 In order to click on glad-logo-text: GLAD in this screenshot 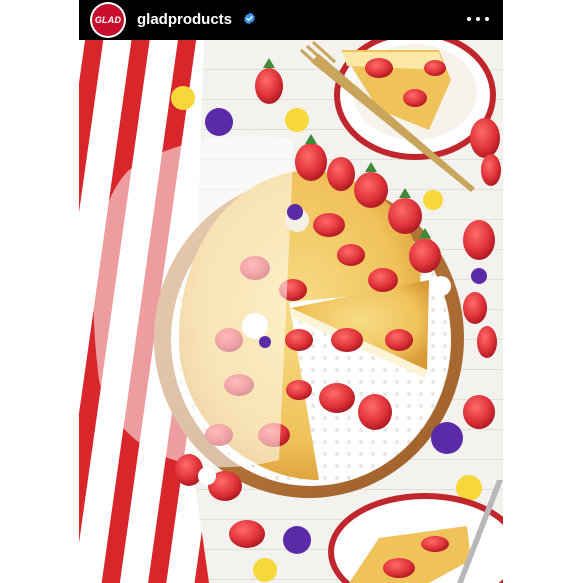, I will do `click(108, 20)`.